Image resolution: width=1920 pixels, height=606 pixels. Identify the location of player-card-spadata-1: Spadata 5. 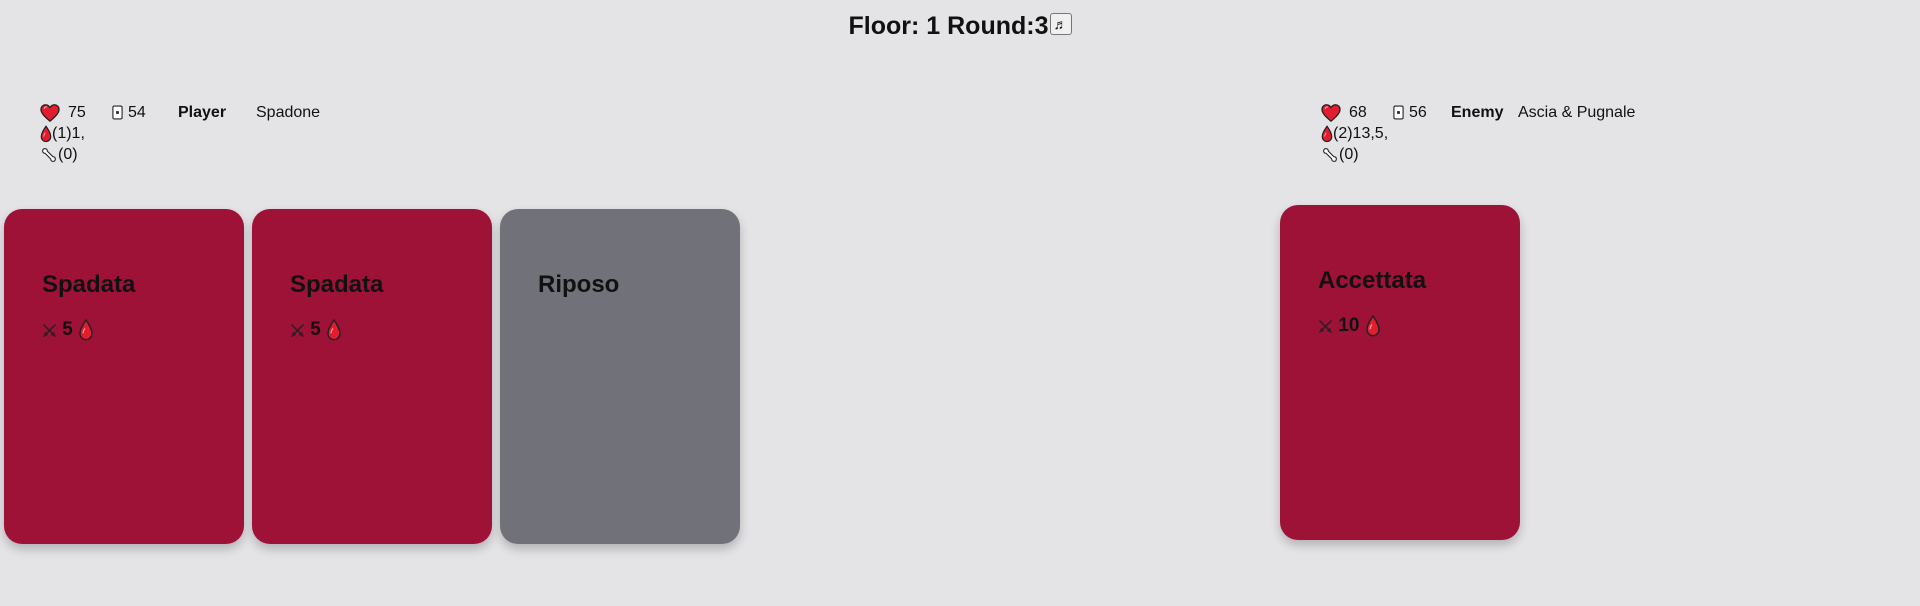
(124, 376).